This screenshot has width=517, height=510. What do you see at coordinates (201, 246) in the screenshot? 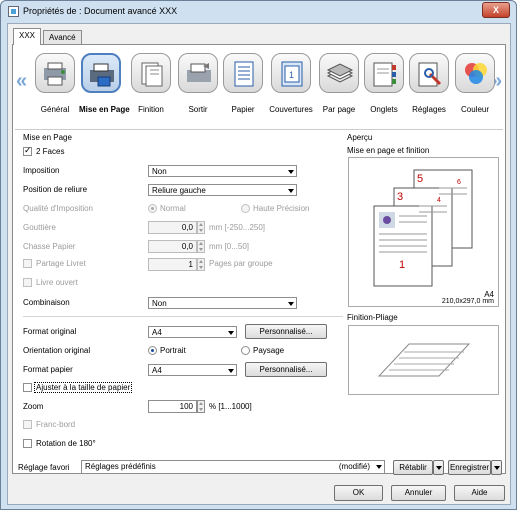
I see `creep-spinner` at bounding box center [201, 246].